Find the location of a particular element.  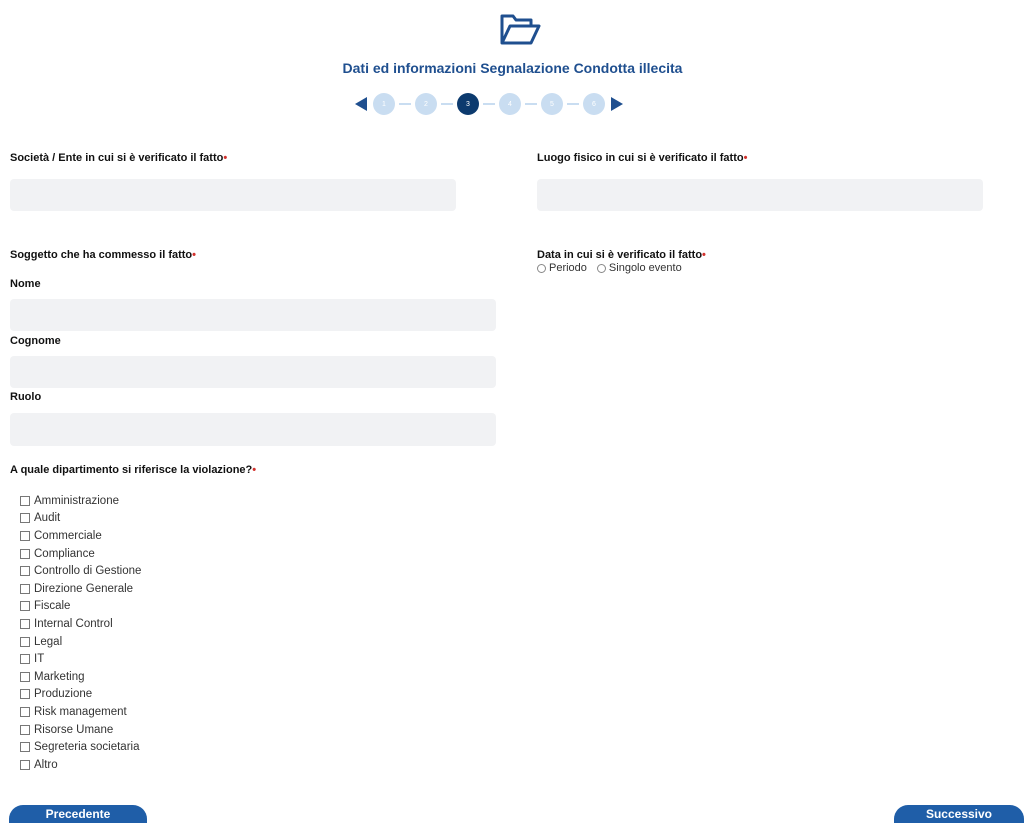

checkbox-item: Marketing is located at coordinates (80, 677).